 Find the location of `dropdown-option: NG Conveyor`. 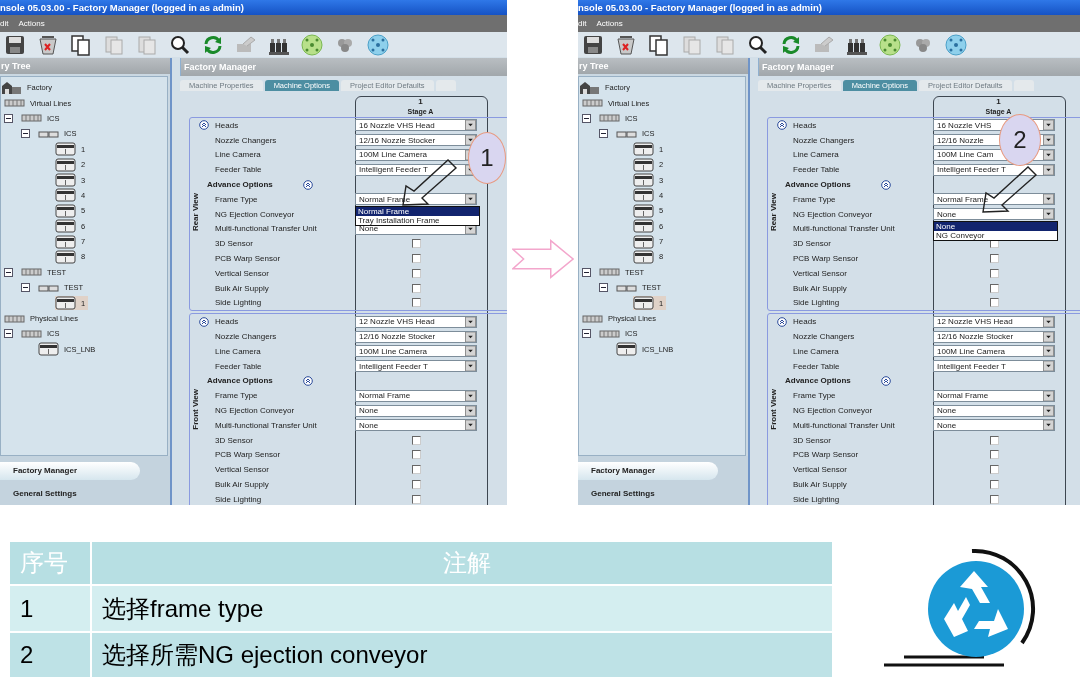

dropdown-option: NG Conveyor is located at coordinates (995, 236).